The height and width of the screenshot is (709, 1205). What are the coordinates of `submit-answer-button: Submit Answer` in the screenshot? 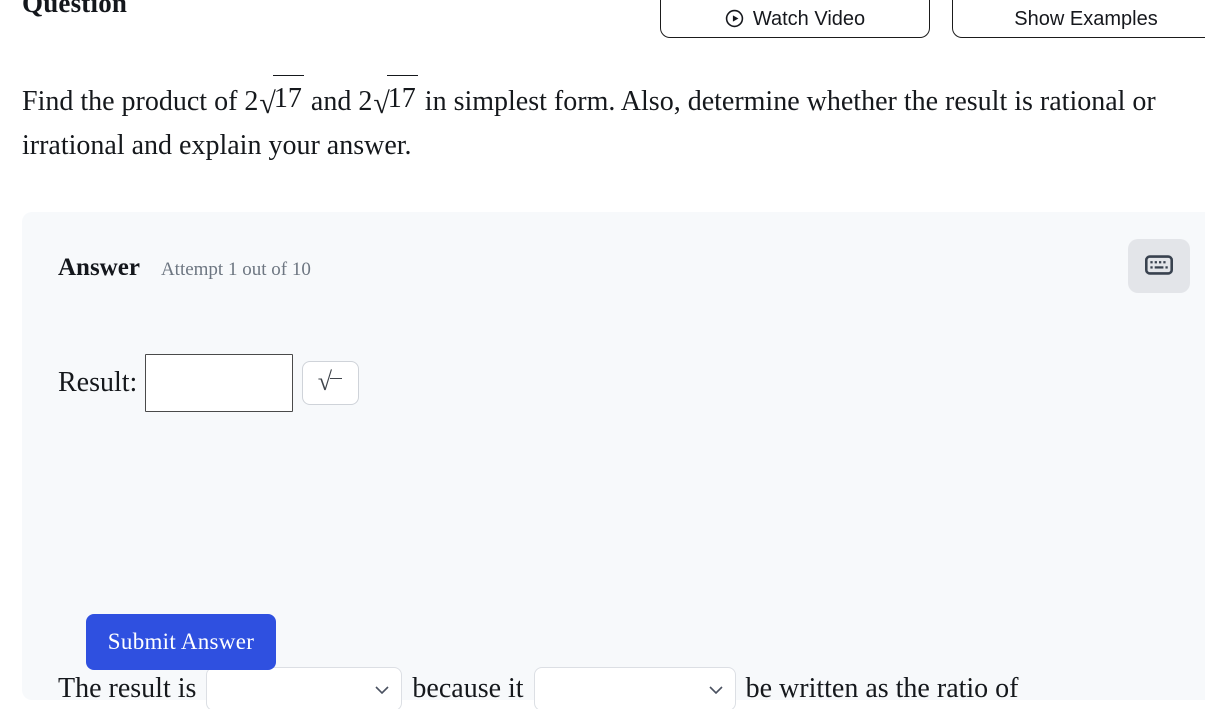 It's located at (181, 642).